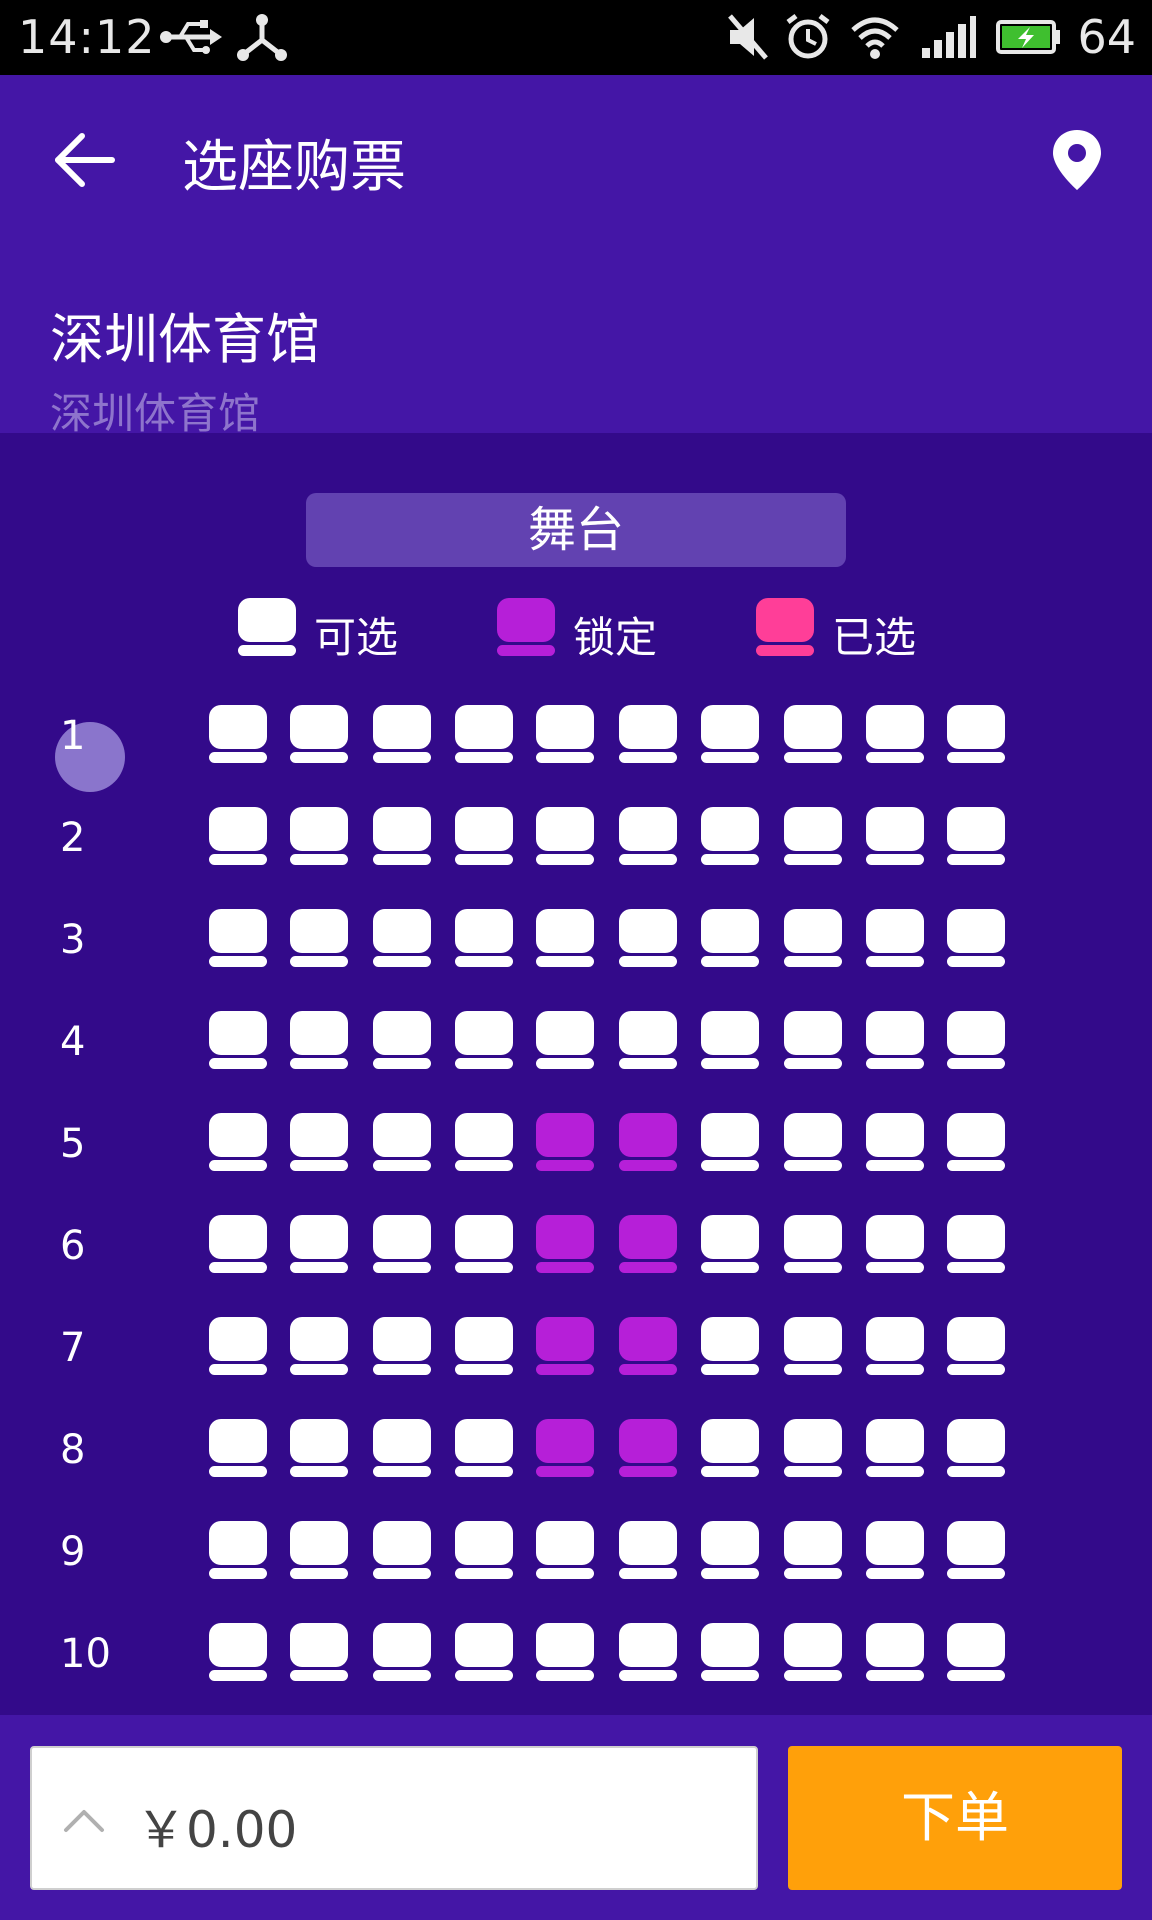  Describe the element at coordinates (394, 1818) in the screenshot. I see `price-summary: ￥0.00` at that location.